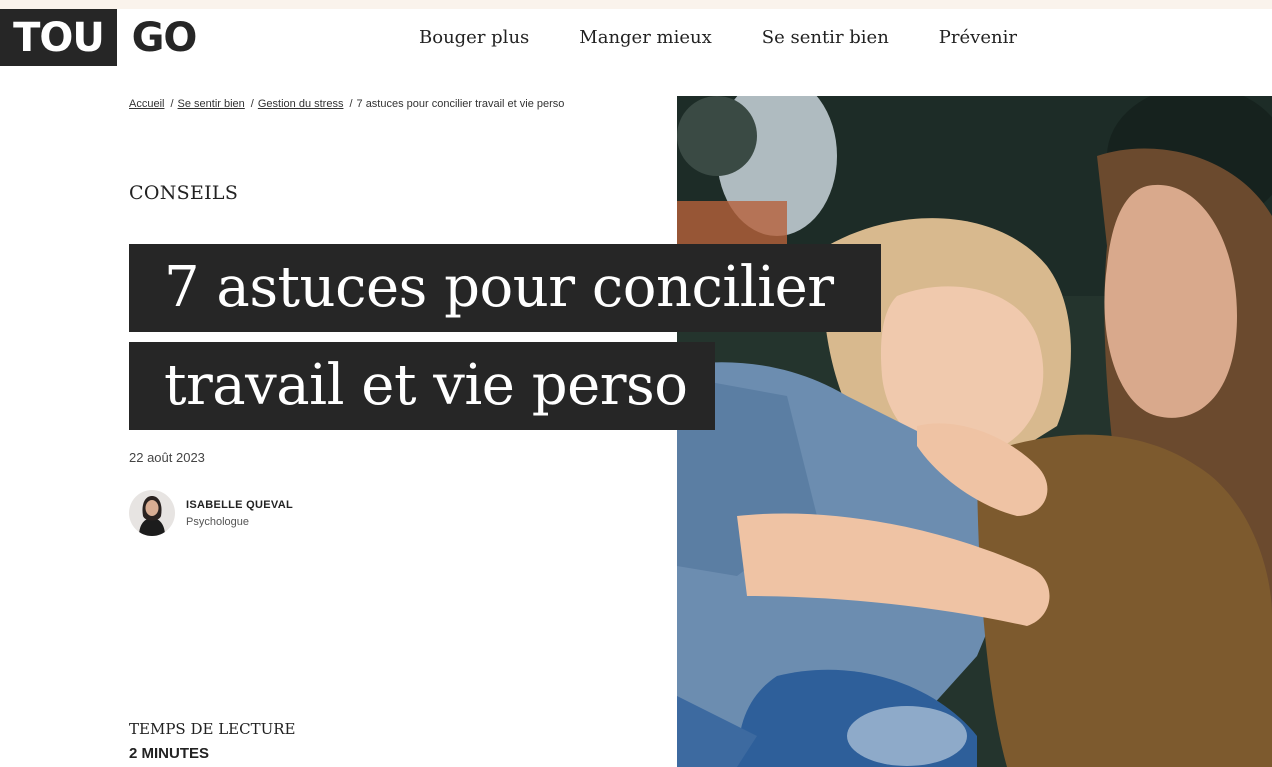 Image resolution: width=1272 pixels, height=767 pixels. I want to click on author-info: ISABELLE QUEVAL Psychologue, so click(239, 513).